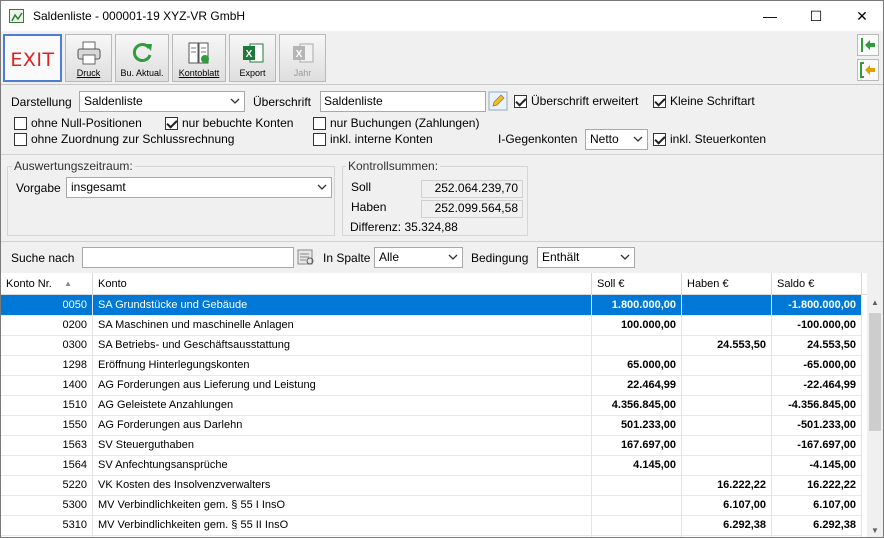 This screenshot has width=884, height=538. What do you see at coordinates (74, 385) in the screenshot?
I see `cell-nr: 1400` at bounding box center [74, 385].